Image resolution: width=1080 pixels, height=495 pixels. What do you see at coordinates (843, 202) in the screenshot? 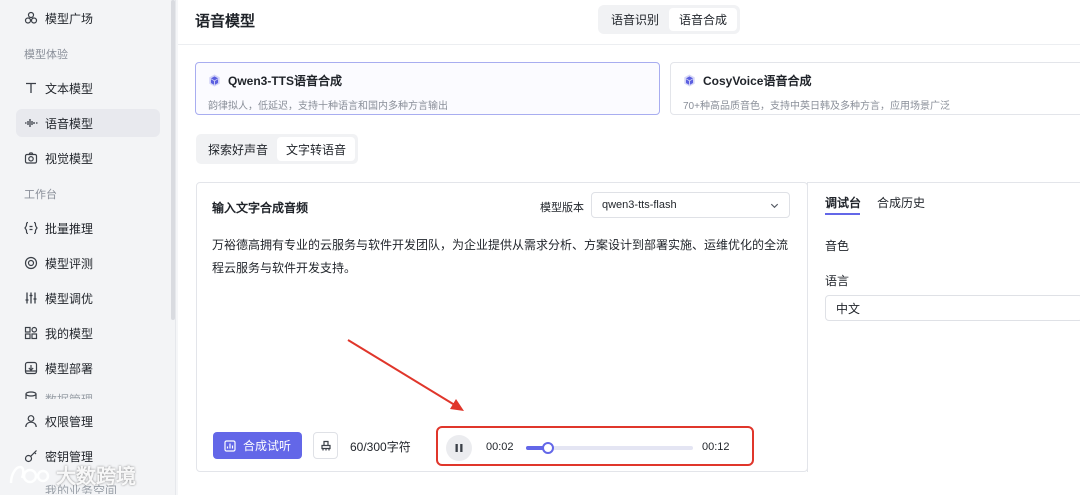
I see `tab-debug-console: 调试台` at bounding box center [843, 202].